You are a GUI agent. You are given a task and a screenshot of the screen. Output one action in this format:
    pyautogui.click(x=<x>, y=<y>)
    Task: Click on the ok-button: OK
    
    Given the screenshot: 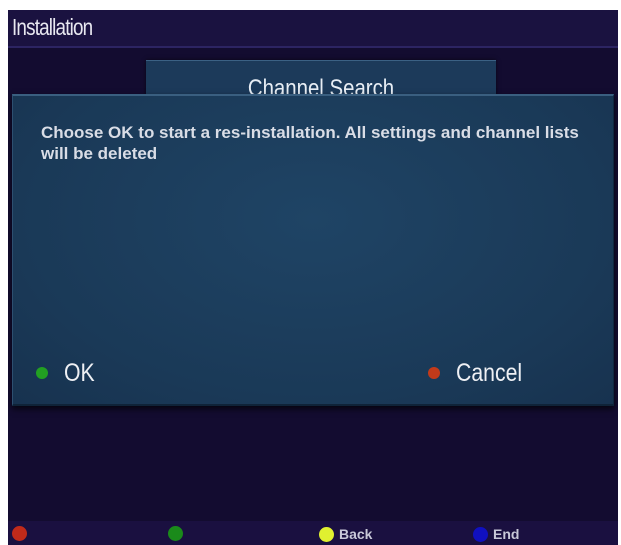 What is the action you would take?
    pyautogui.click(x=68, y=373)
    